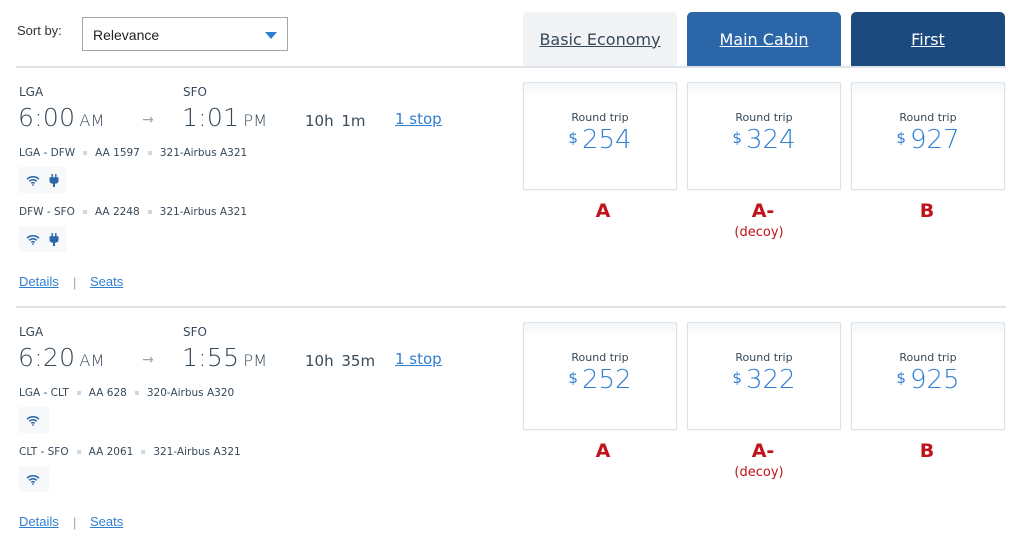 The width and height of the screenshot is (1024, 544). What do you see at coordinates (340, 361) in the screenshot?
I see `flight-duration: 10h 35m` at bounding box center [340, 361].